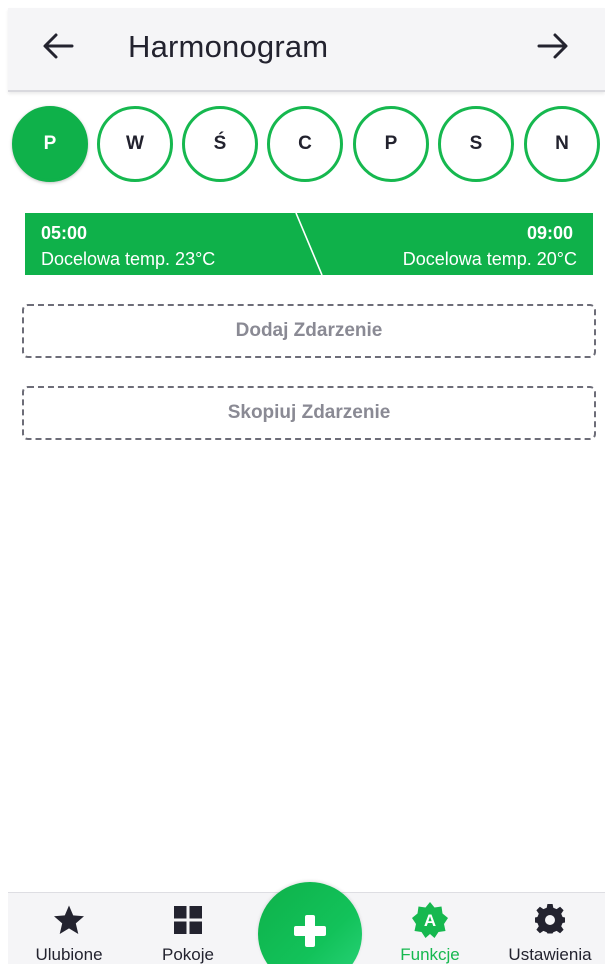 This screenshot has width=605, height=964. What do you see at coordinates (550, 954) in the screenshot?
I see `nav-label-settings: Ustawienia` at bounding box center [550, 954].